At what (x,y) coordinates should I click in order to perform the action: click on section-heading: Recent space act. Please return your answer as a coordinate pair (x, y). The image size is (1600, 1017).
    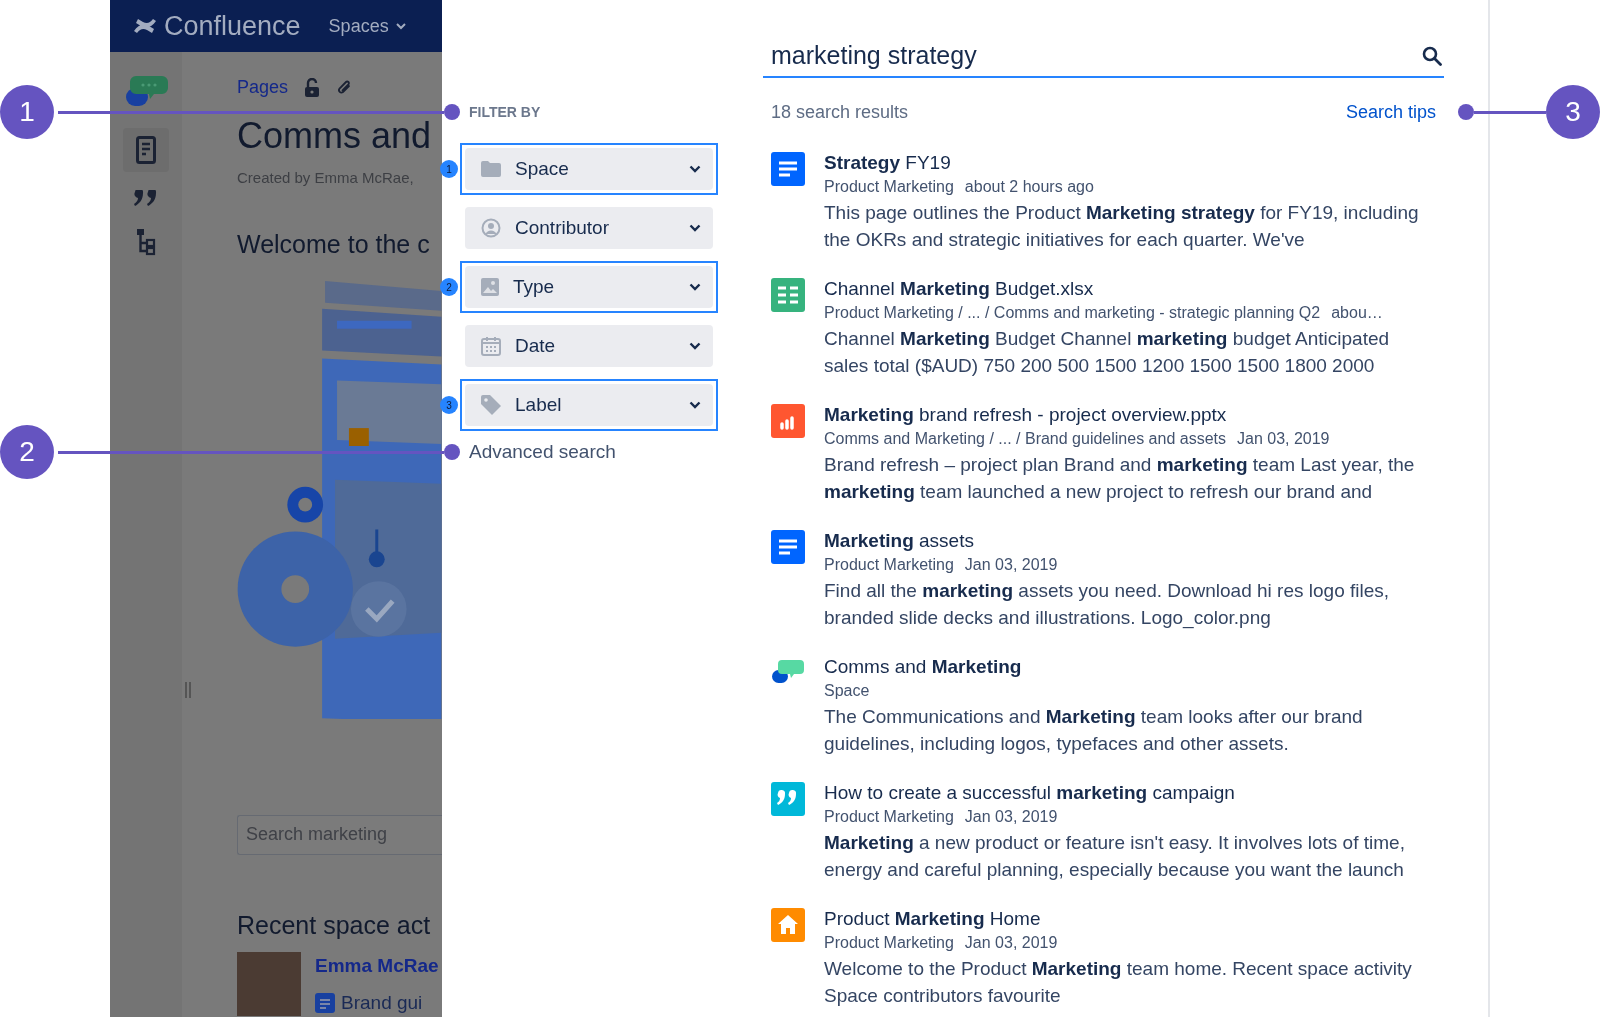
    Looking at the image, I should click on (334, 925).